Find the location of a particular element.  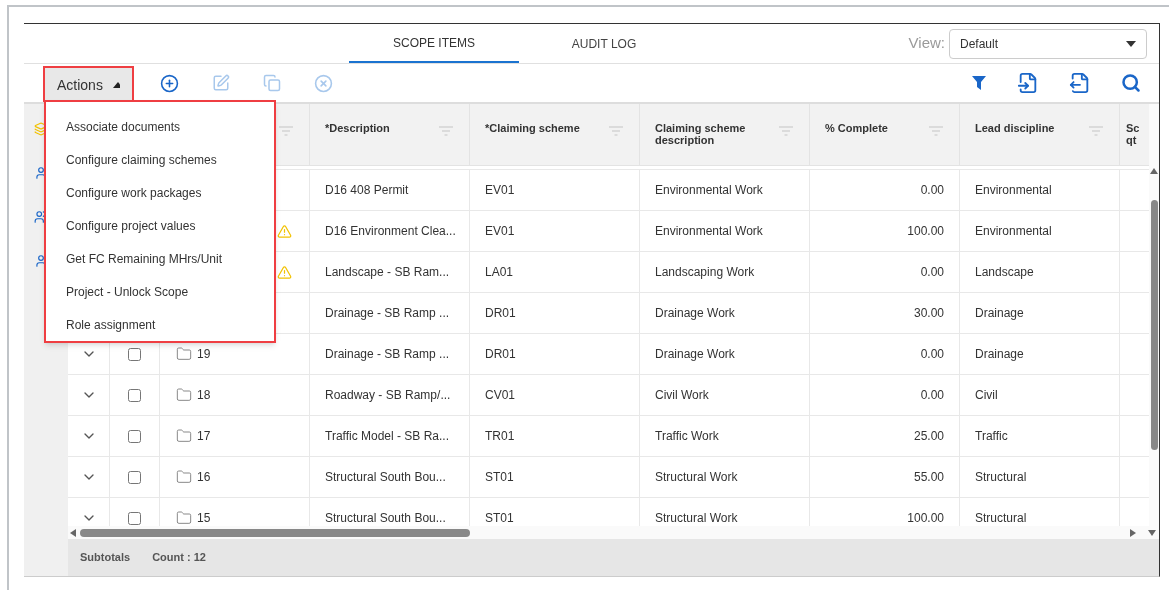

table-cell-text: LA01 is located at coordinates (499, 272).